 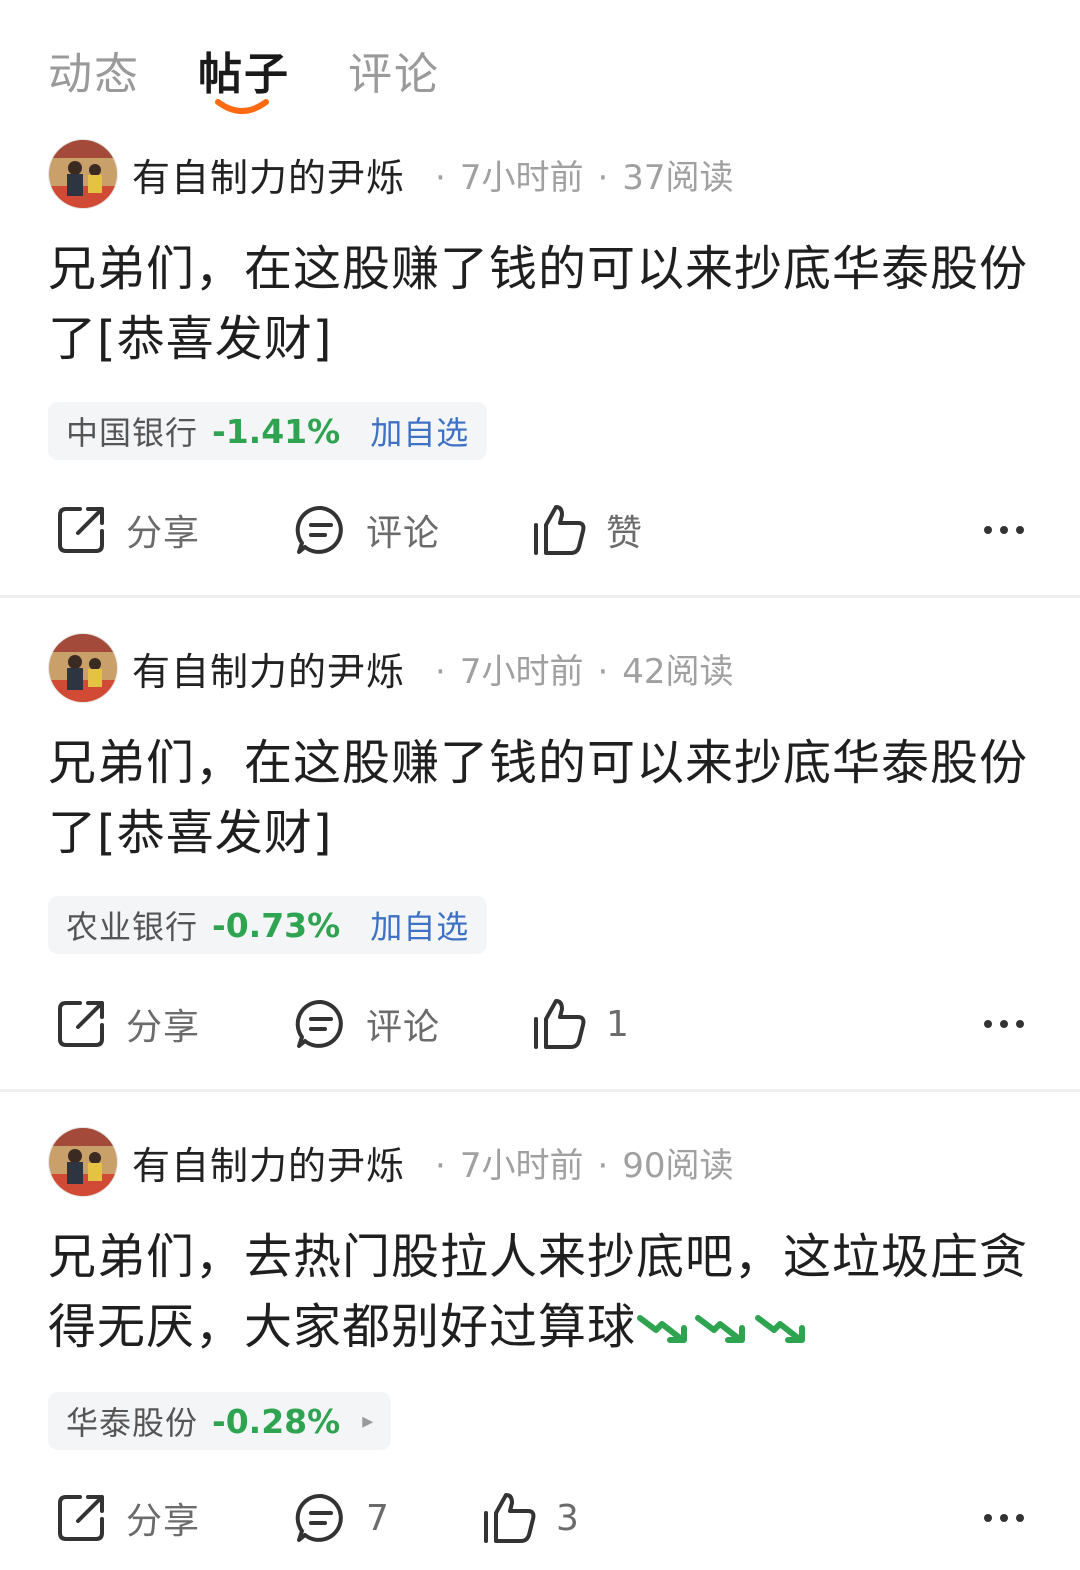 I want to click on post-header: 有自制力的尹烁 · 7小时前 · 90阅读, so click(x=391, y=1162).